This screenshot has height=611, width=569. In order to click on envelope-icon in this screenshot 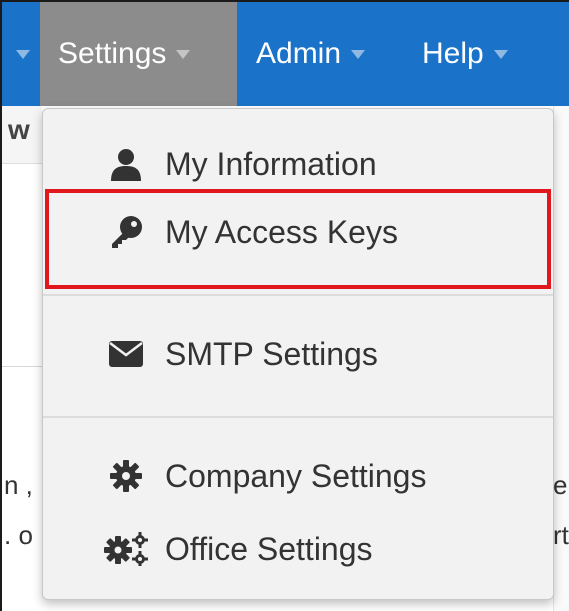, I will do `click(126, 354)`.